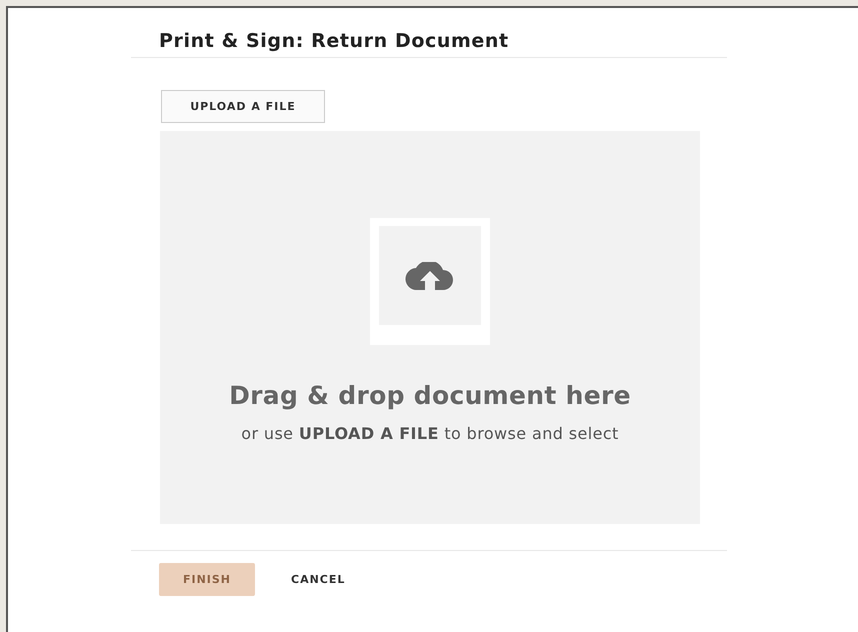 This screenshot has width=858, height=632. I want to click on drop-heading: Drag & drop document here, so click(430, 395).